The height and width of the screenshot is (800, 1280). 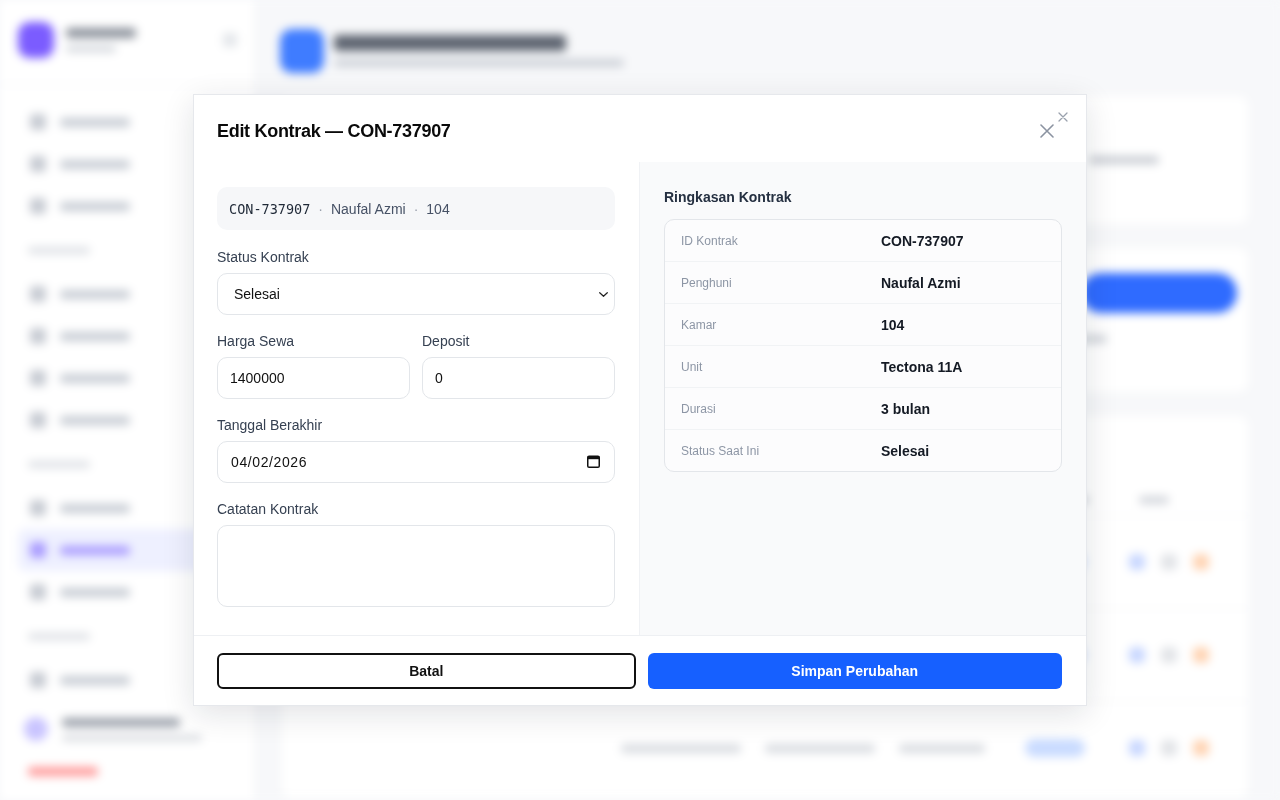 What do you see at coordinates (518, 378) in the screenshot?
I see `input-field: 0` at bounding box center [518, 378].